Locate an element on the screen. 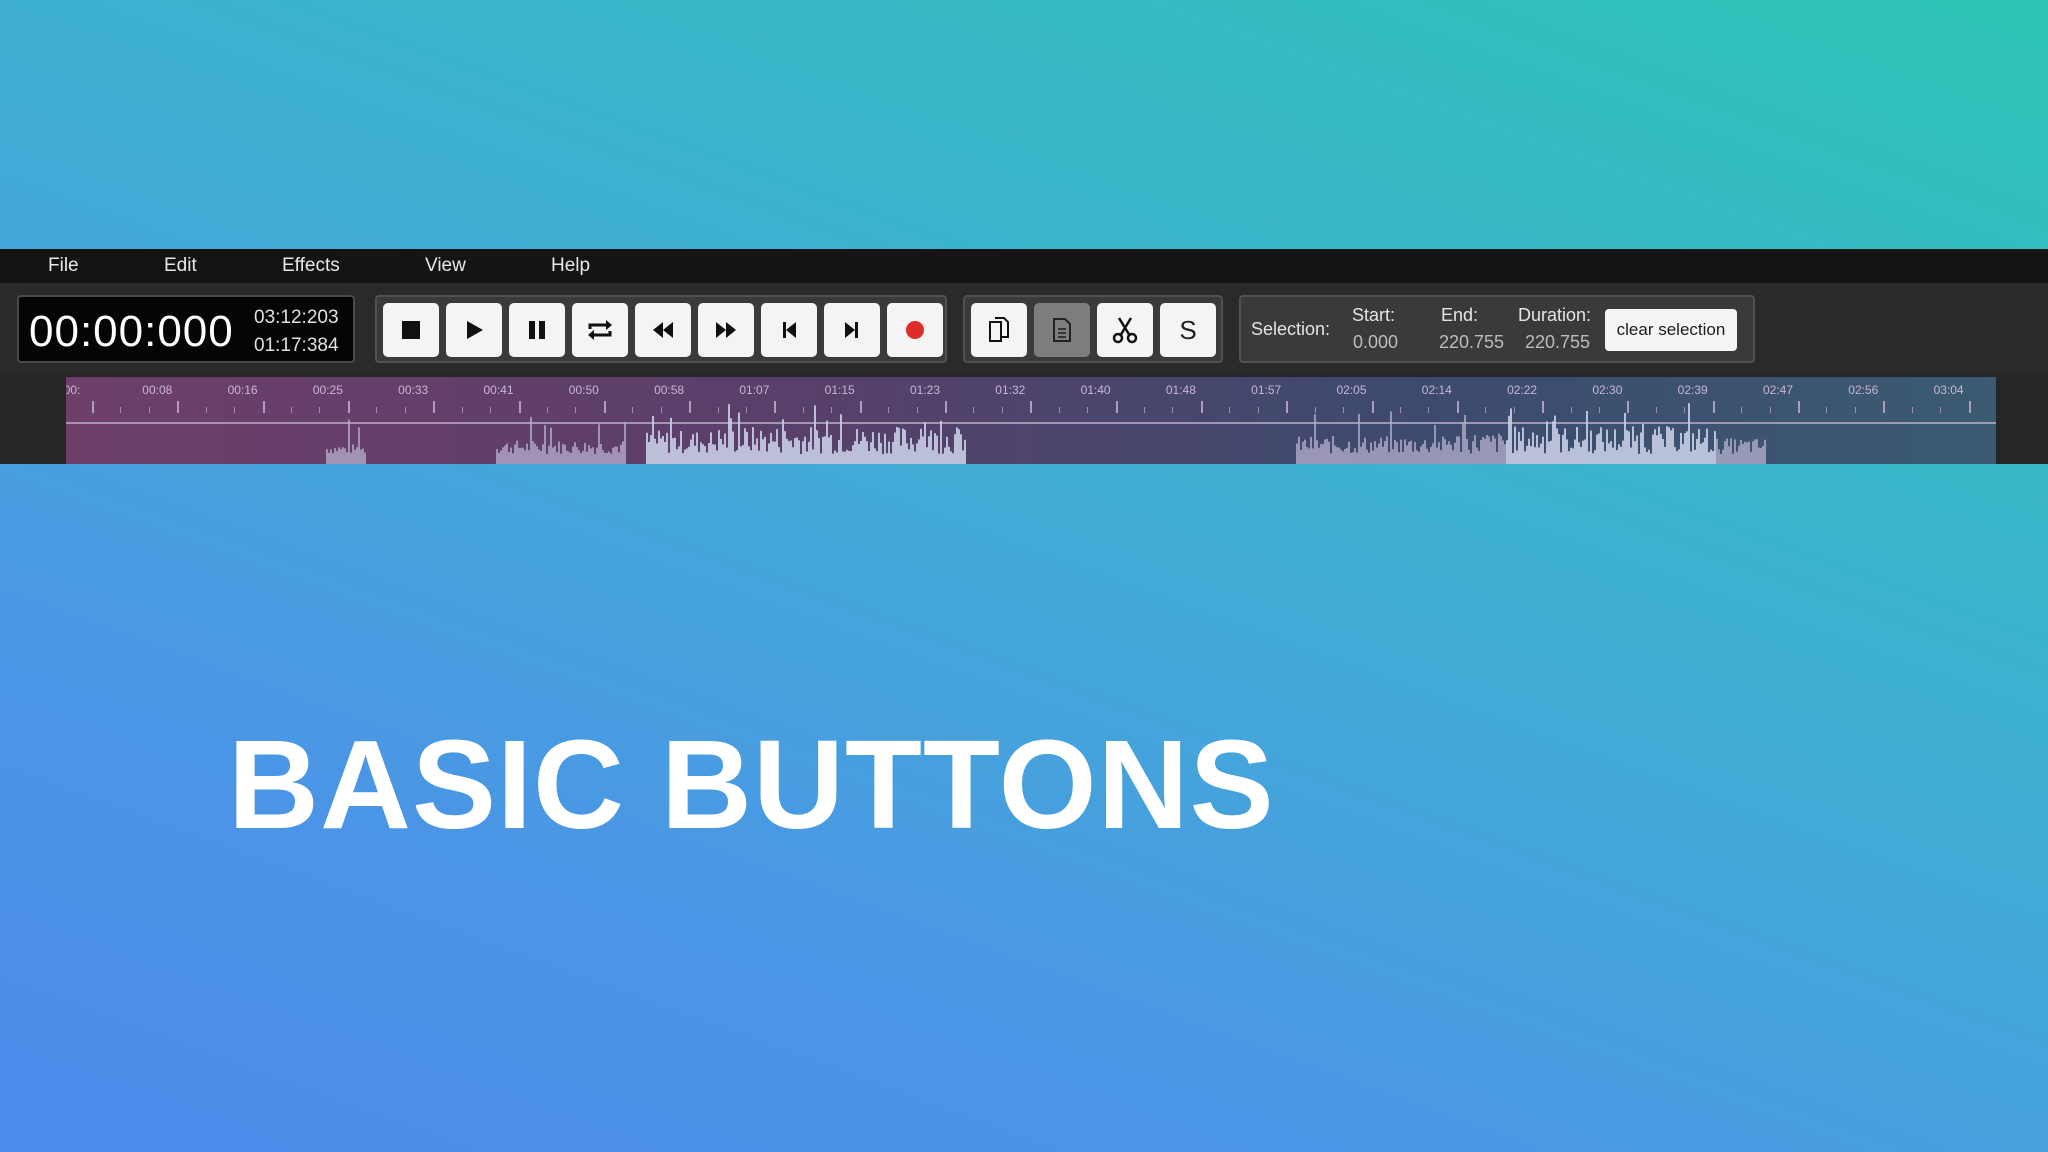 This screenshot has height=1152, width=2048. menu-effects: Effects is located at coordinates (311, 266).